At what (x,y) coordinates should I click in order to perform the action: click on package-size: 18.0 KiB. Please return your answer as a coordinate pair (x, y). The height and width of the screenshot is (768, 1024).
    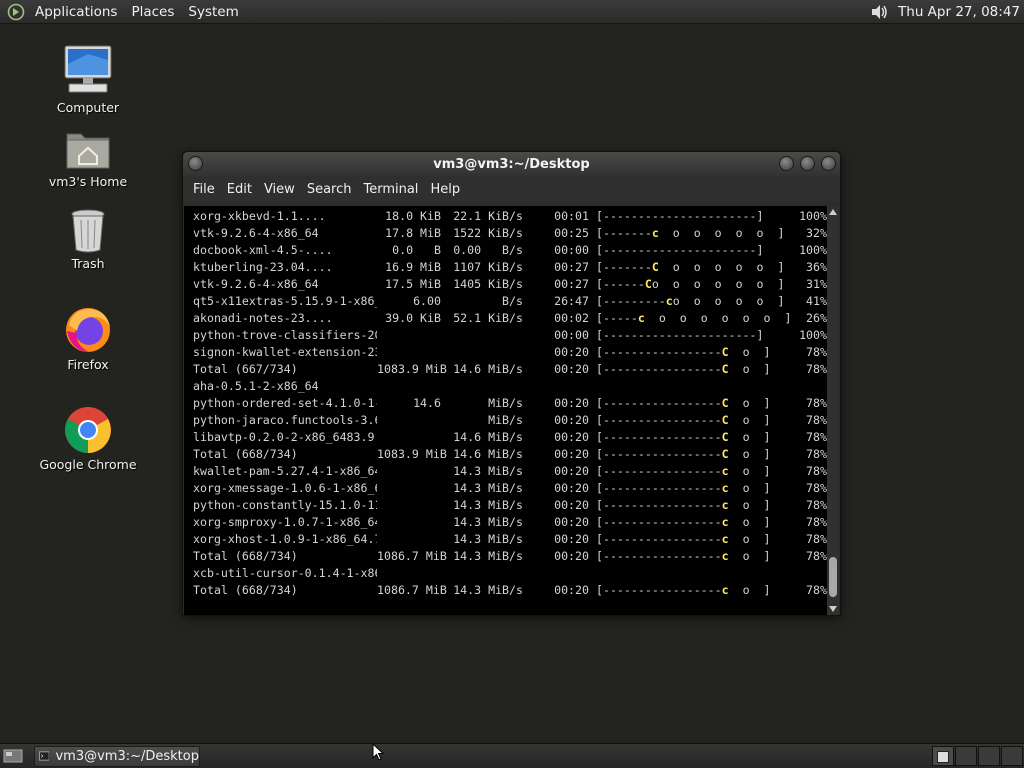
    Looking at the image, I should click on (413, 216).